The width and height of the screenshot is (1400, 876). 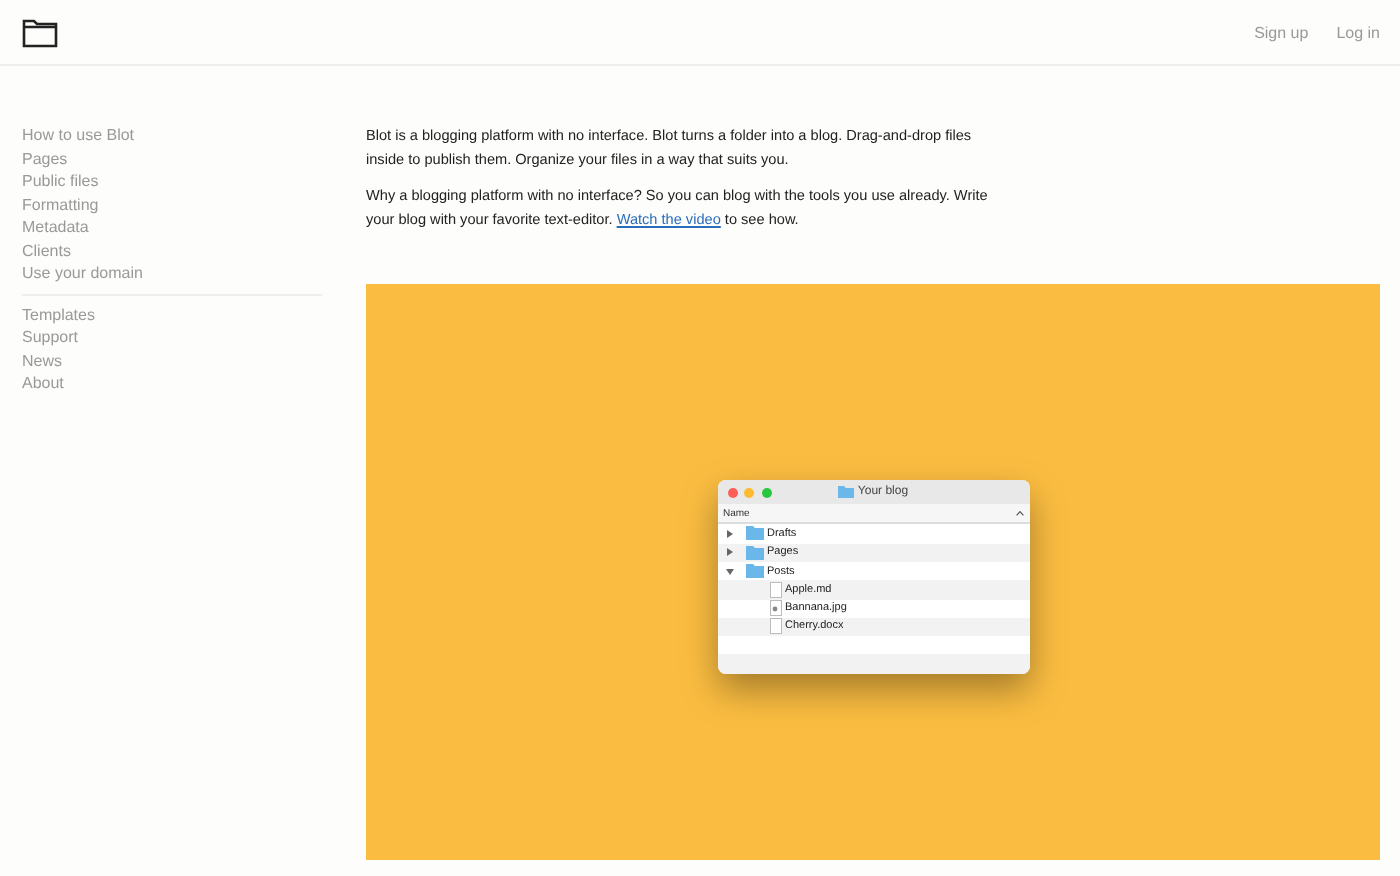 What do you see at coordinates (172, 204) in the screenshot?
I see `sidebar-link: Formatting` at bounding box center [172, 204].